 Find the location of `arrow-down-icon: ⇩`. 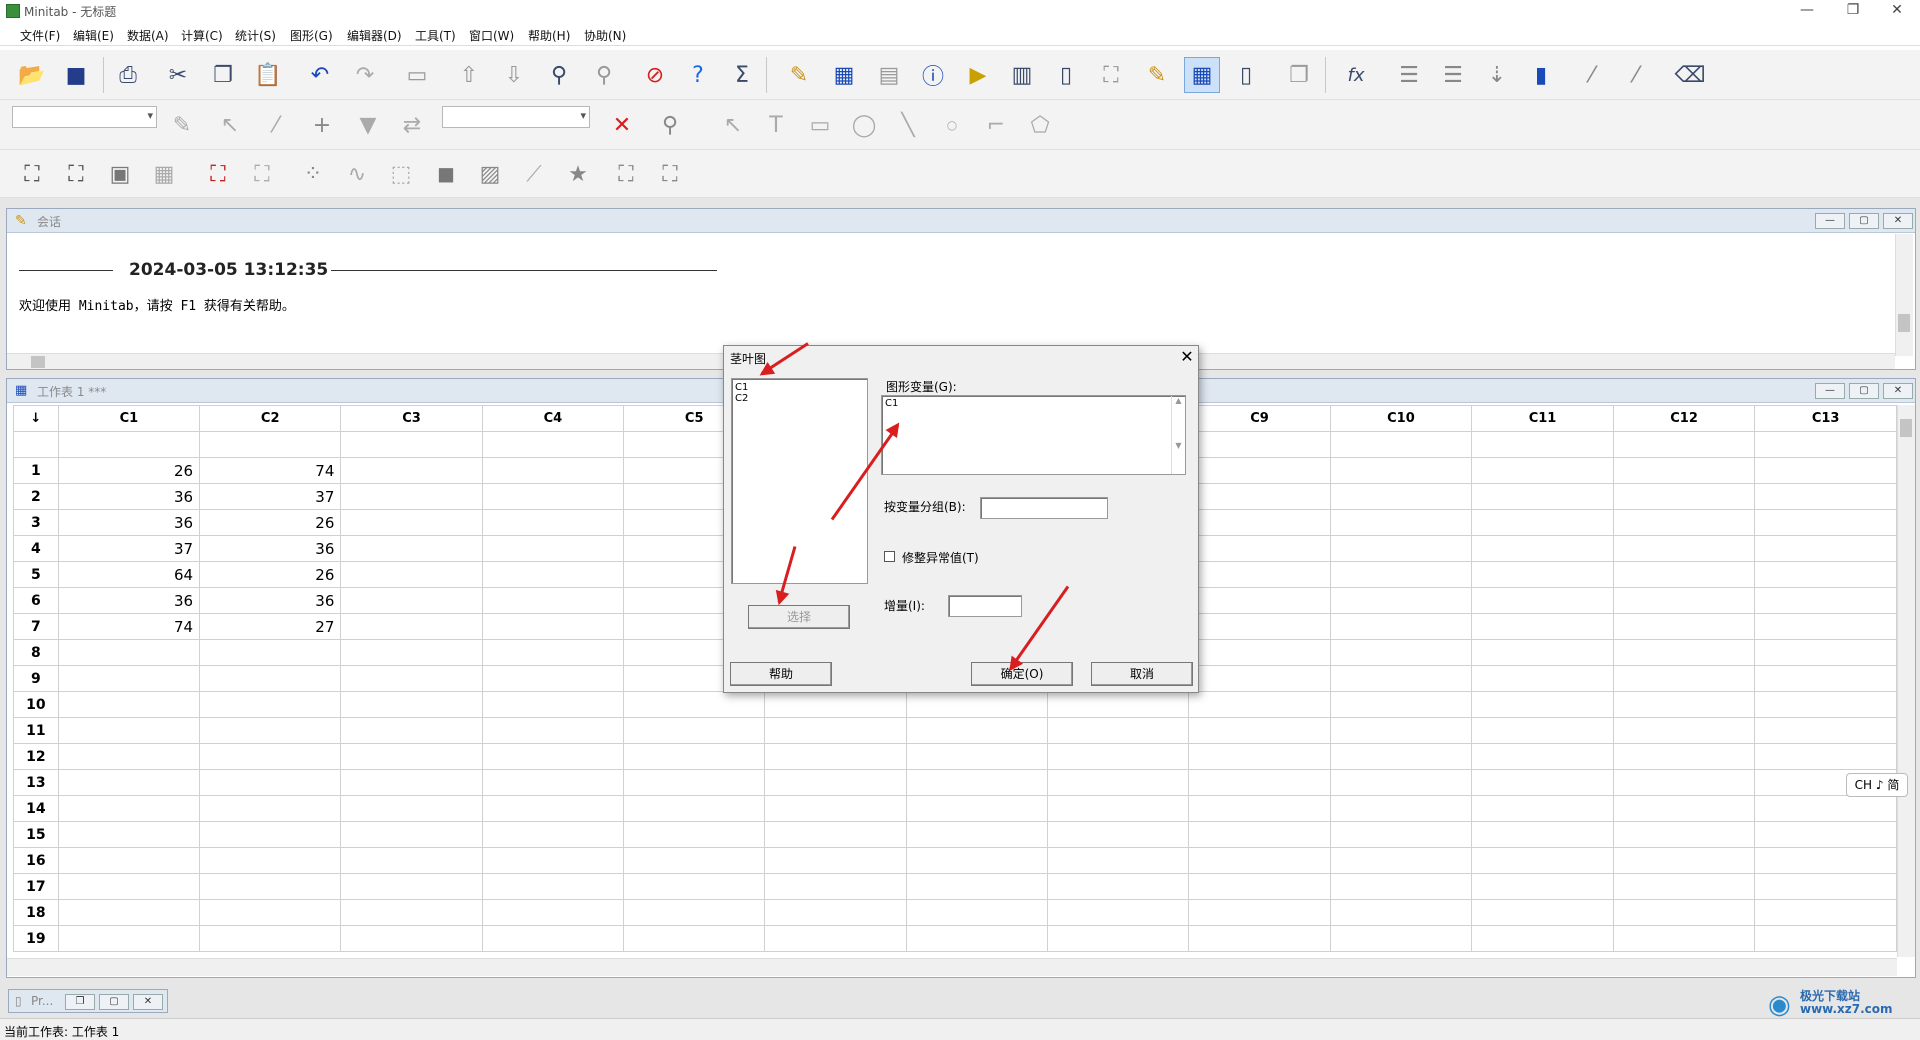

arrow-down-icon: ⇩ is located at coordinates (514, 75).